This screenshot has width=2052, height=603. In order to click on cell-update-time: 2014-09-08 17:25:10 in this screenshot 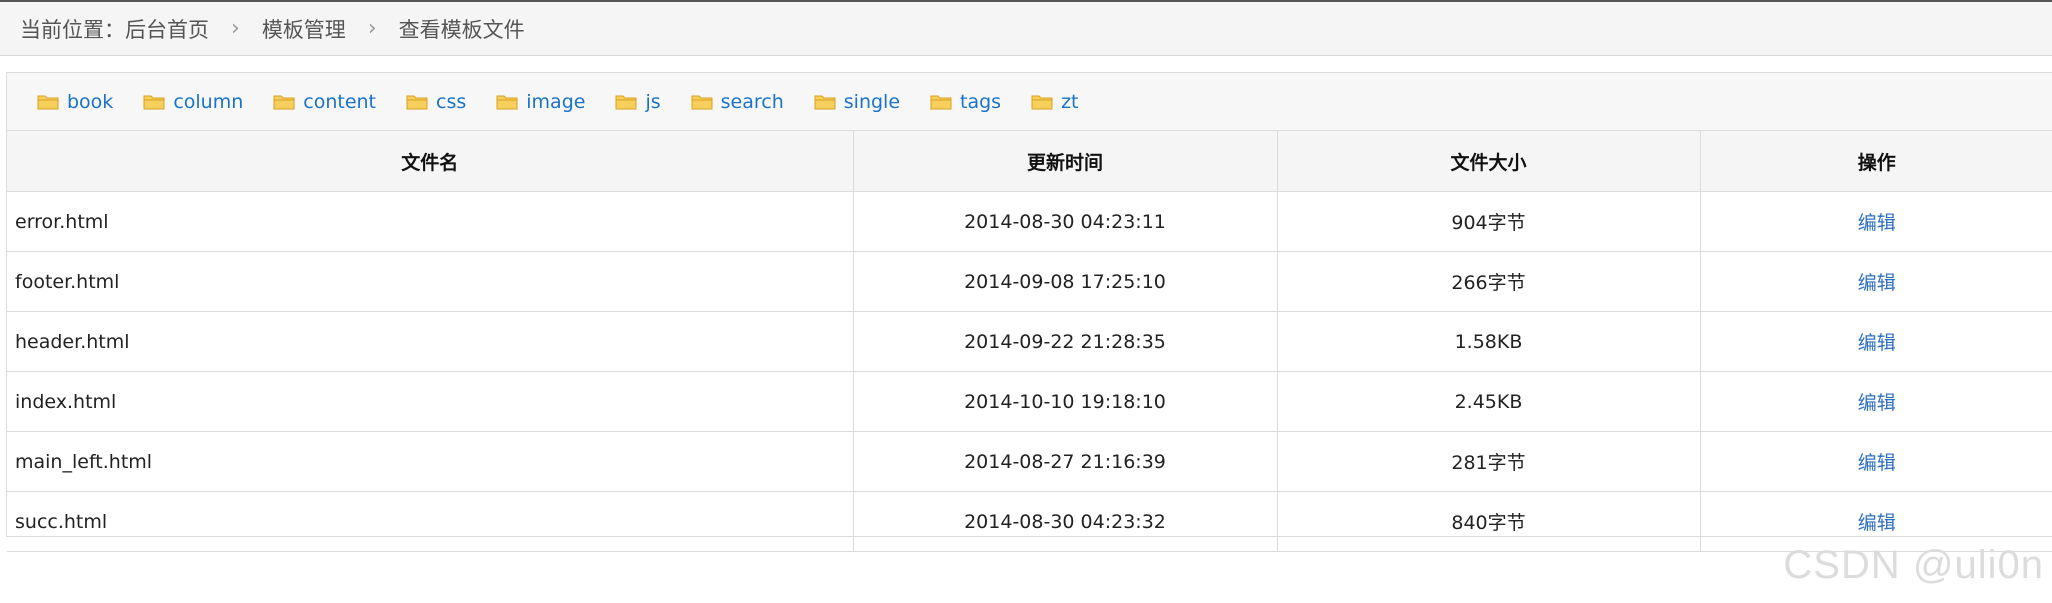, I will do `click(1065, 281)`.